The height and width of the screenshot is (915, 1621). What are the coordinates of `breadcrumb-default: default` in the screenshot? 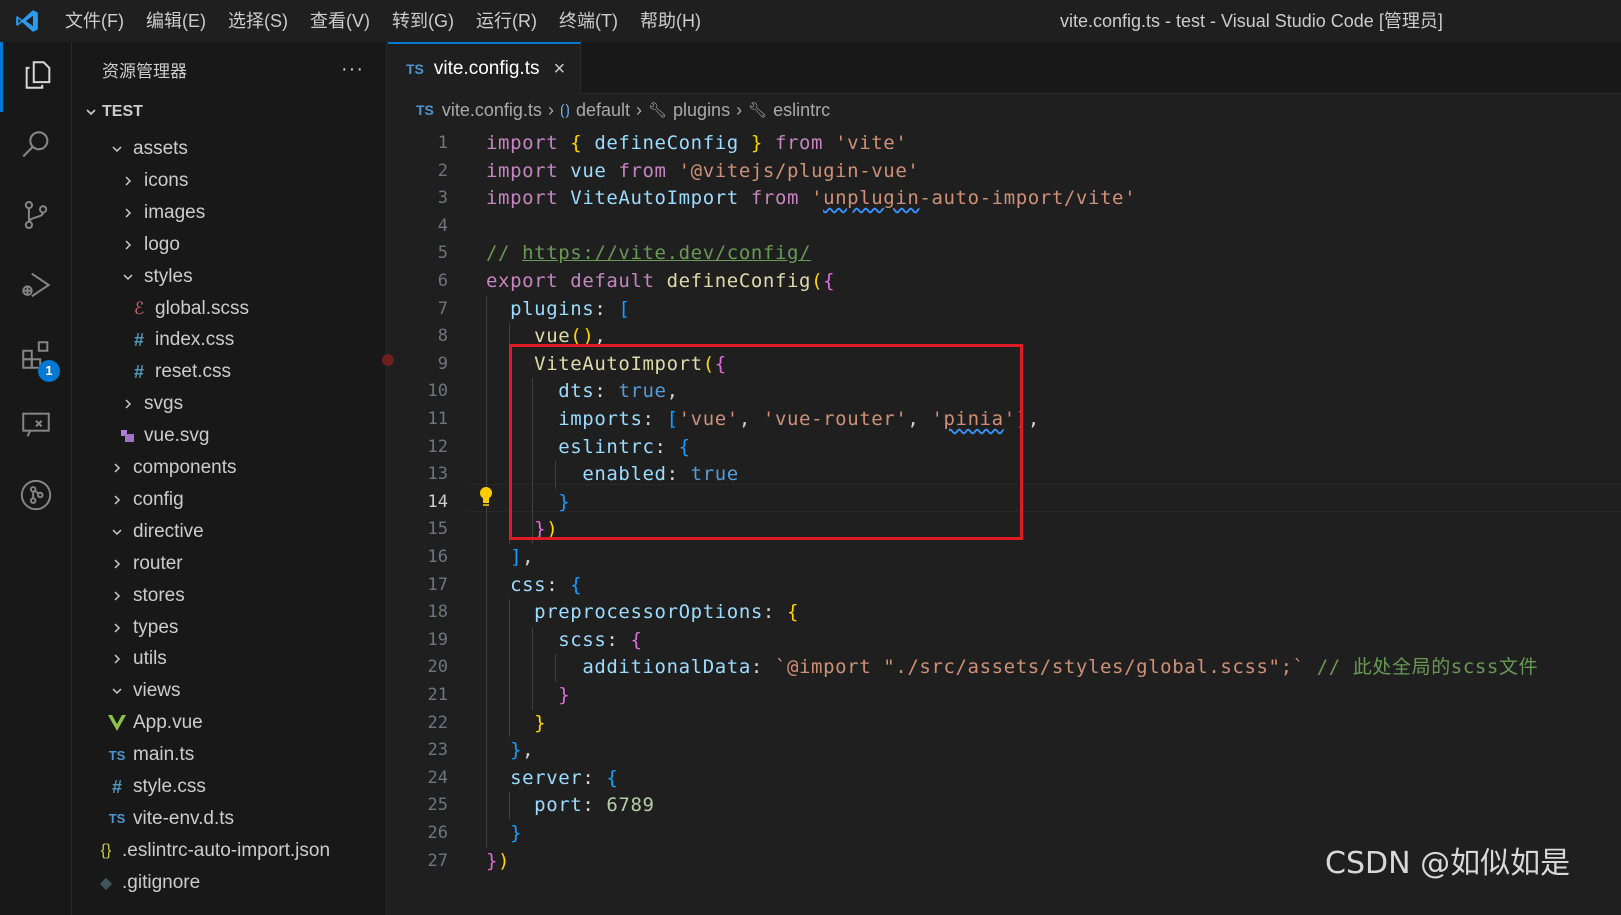 It's located at (603, 110).